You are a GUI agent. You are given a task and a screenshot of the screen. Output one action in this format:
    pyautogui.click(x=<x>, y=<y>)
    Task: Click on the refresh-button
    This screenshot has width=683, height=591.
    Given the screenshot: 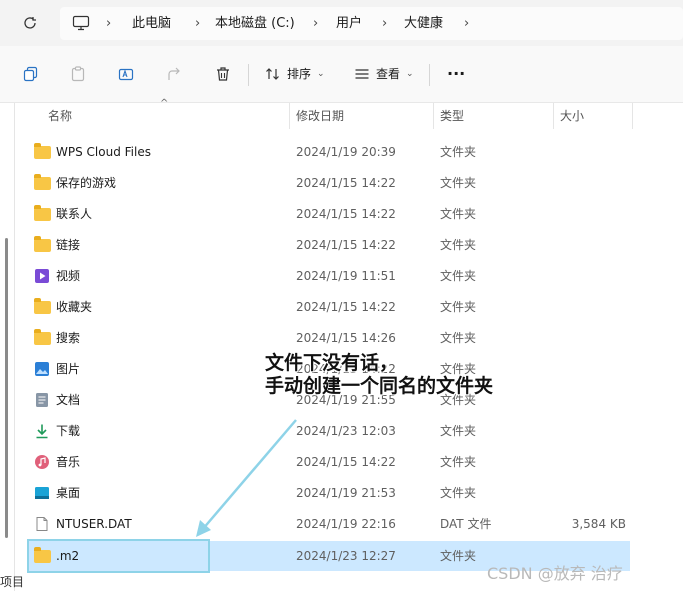 What is the action you would take?
    pyautogui.click(x=30, y=23)
    